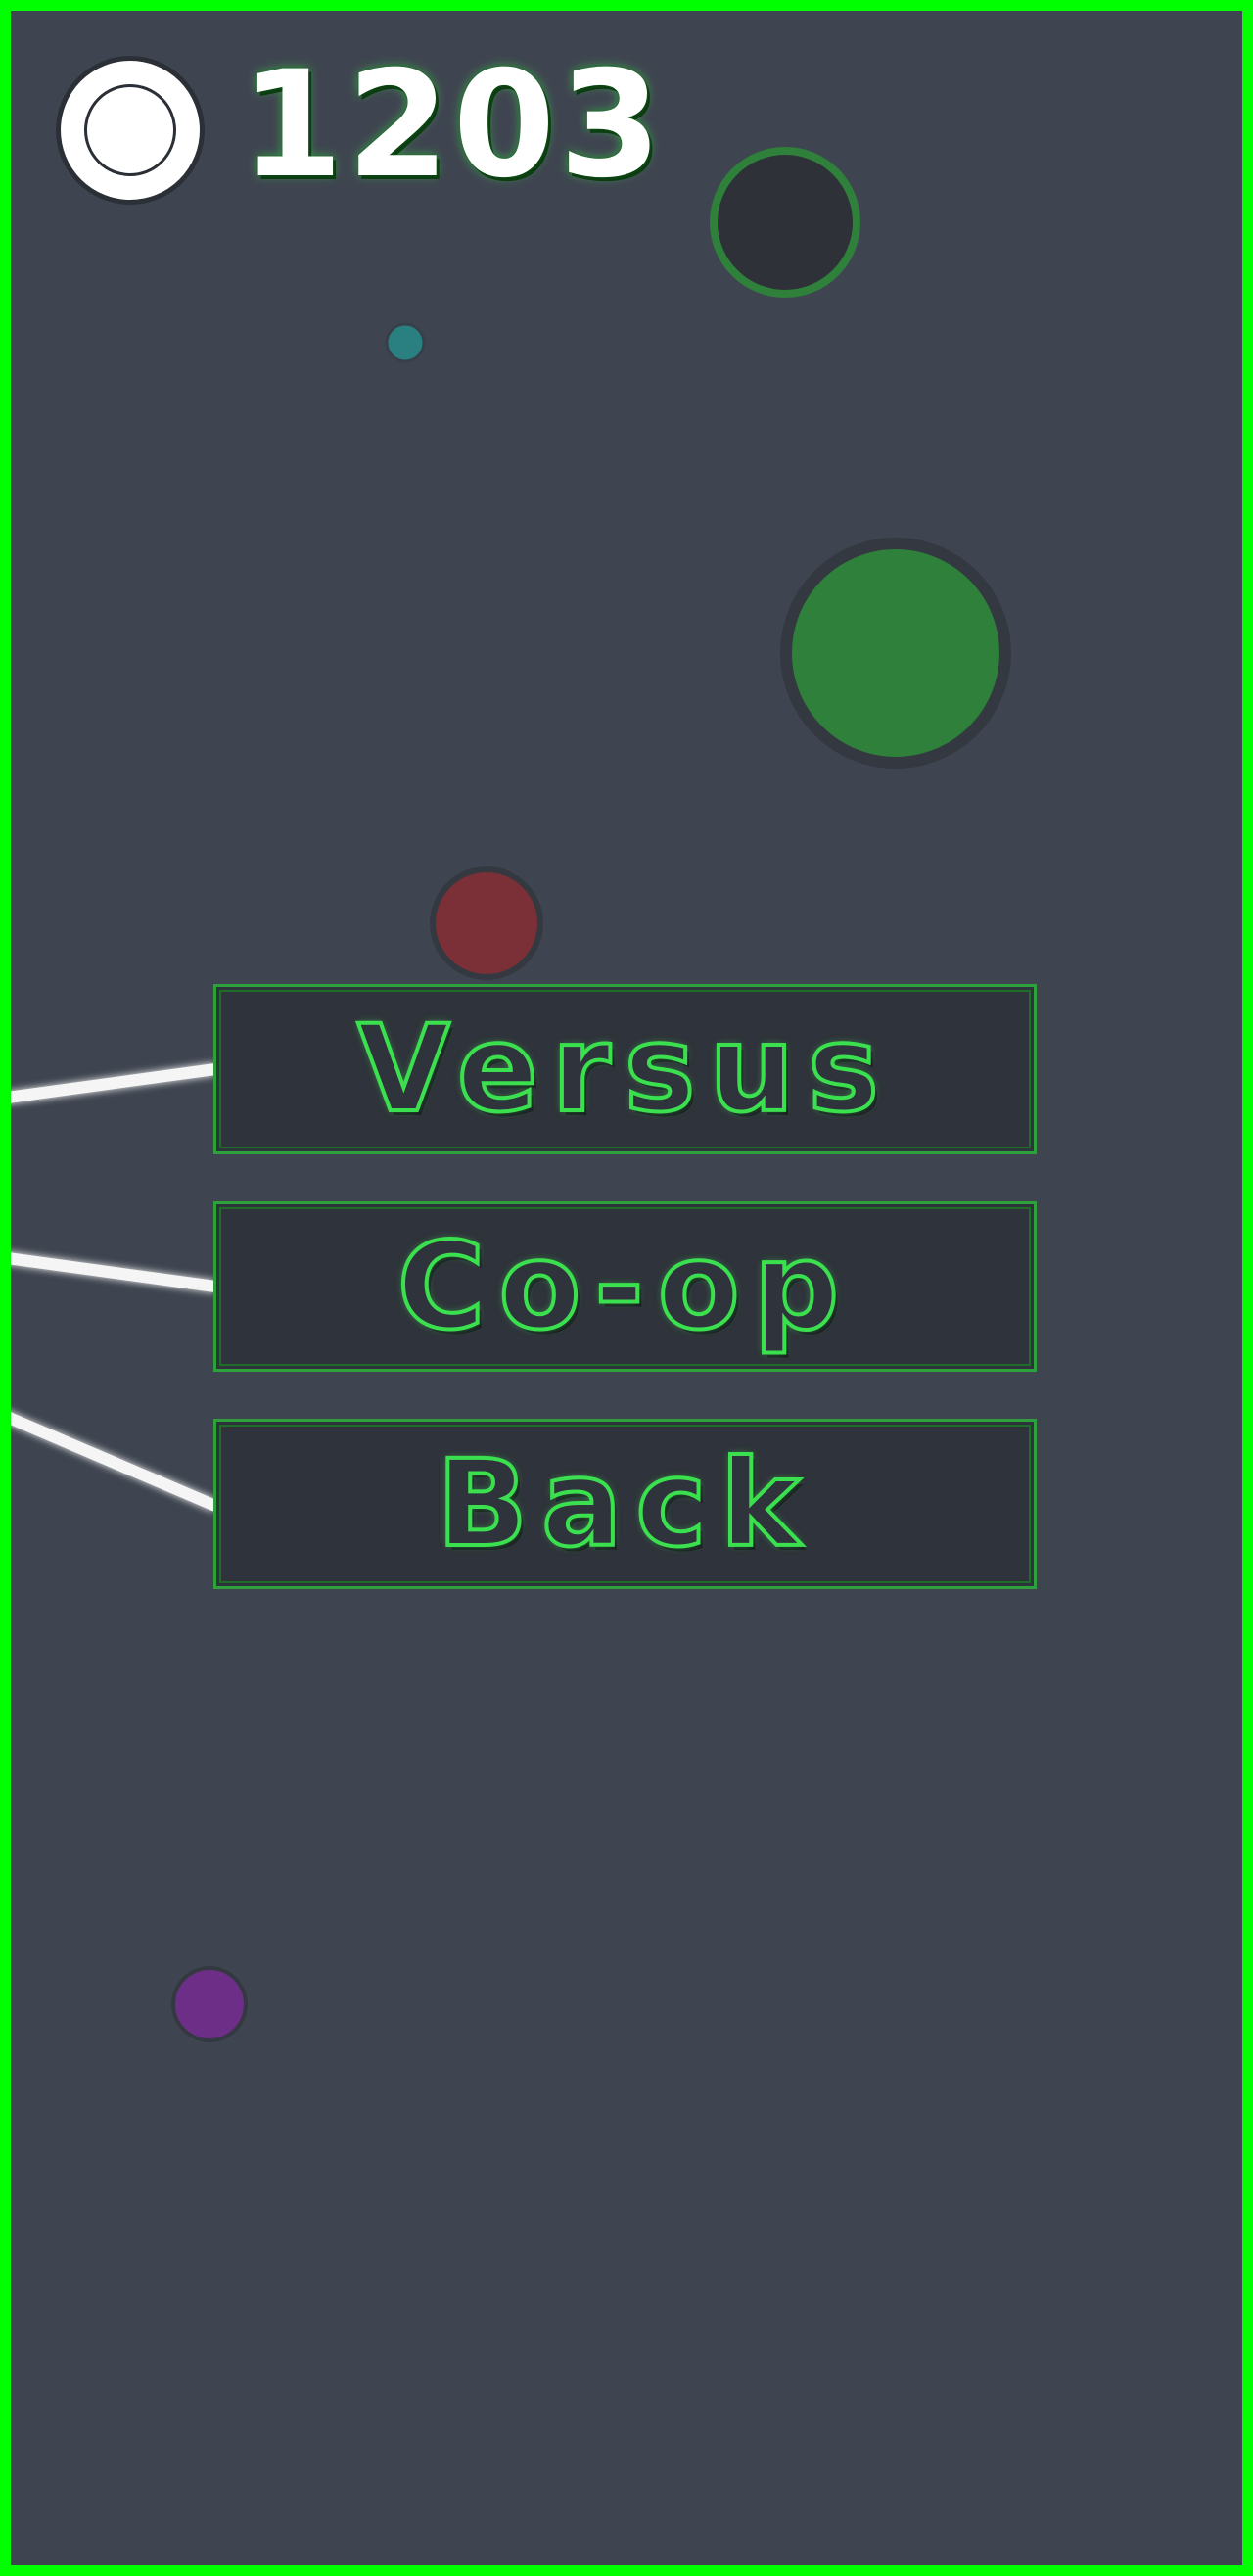 This screenshot has height=2576, width=1253. What do you see at coordinates (453, 125) in the screenshot?
I see `score-counter: 1203` at bounding box center [453, 125].